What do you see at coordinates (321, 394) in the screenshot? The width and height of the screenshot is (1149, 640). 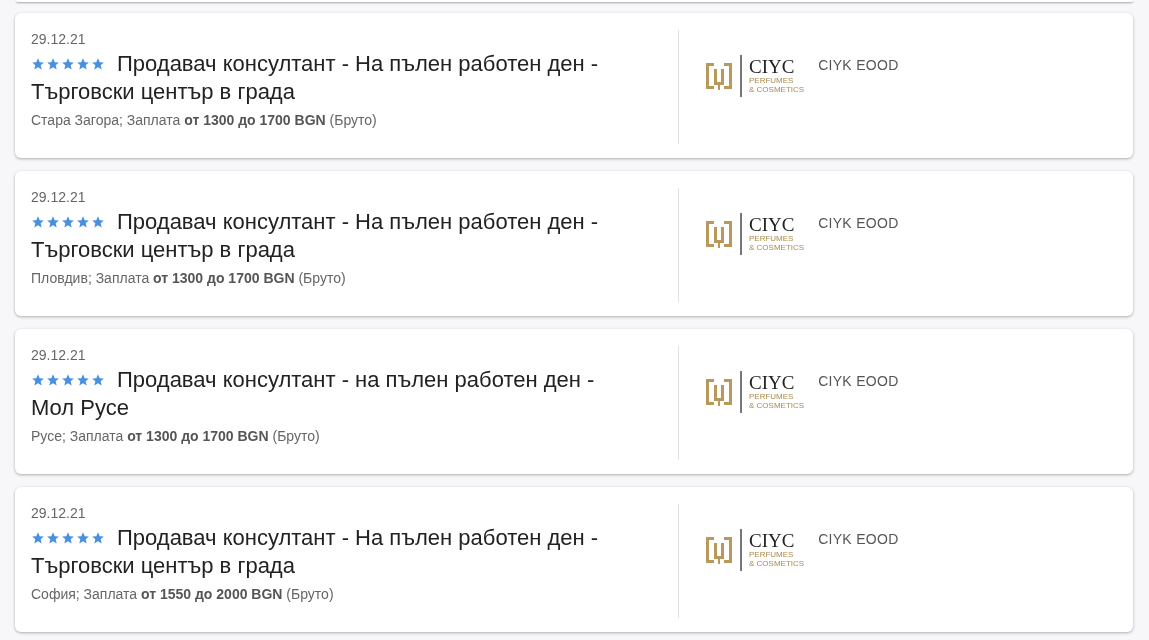 I see `job-title: Продавач консултант - на пълен работен ден - Мол Русе` at bounding box center [321, 394].